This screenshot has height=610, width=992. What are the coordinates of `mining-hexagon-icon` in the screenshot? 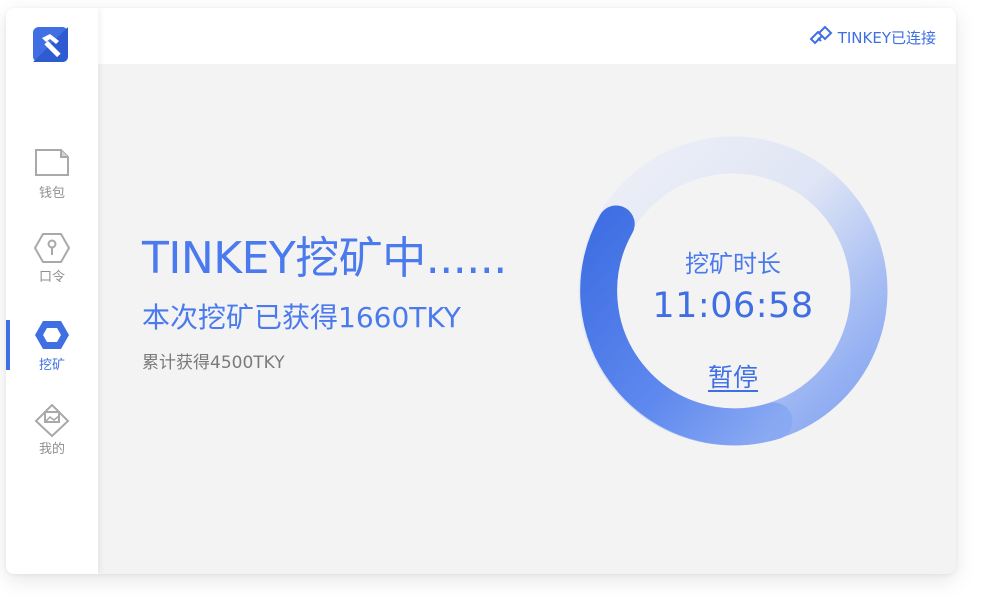 It's located at (52, 335).